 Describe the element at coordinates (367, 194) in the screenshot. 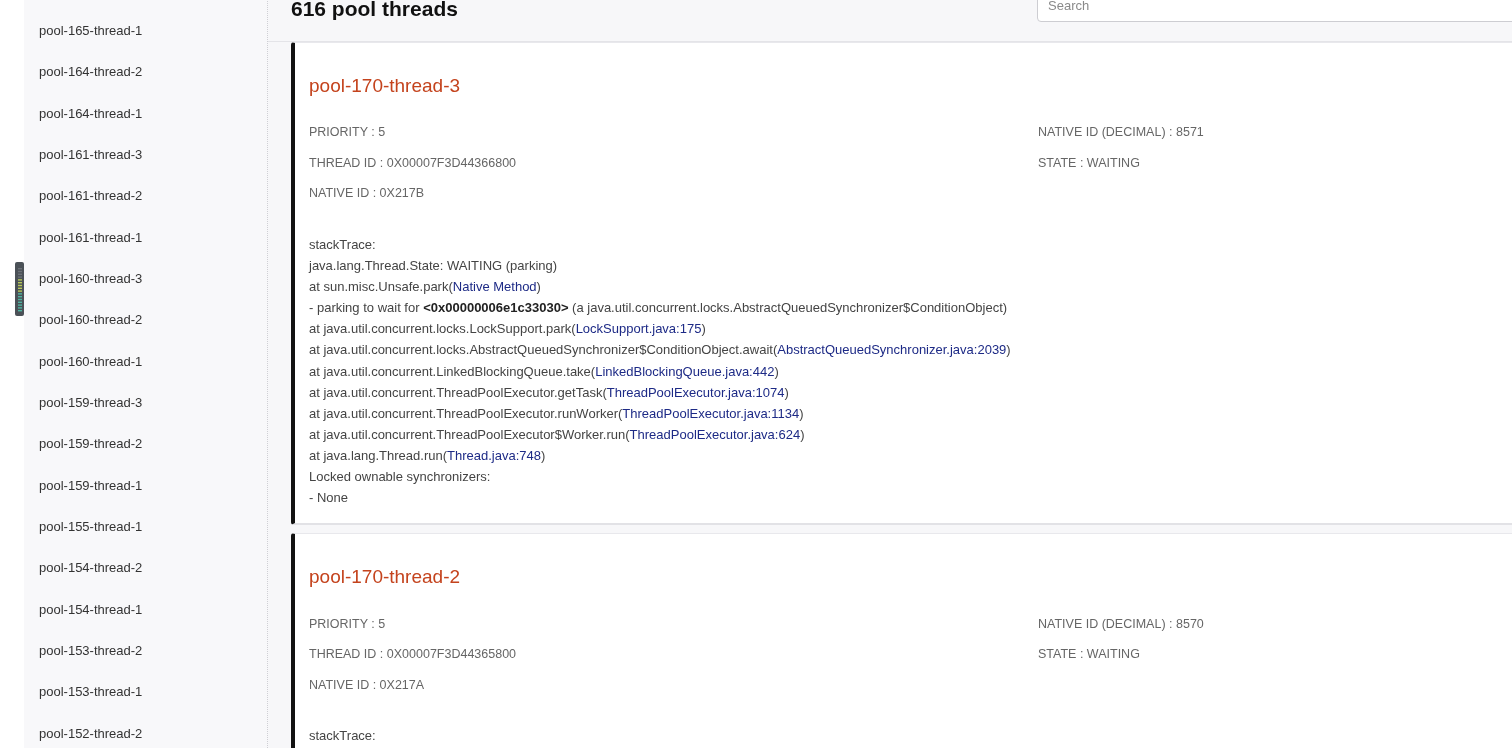

I see `thread-property: NATIVE ID : 0X217B` at that location.